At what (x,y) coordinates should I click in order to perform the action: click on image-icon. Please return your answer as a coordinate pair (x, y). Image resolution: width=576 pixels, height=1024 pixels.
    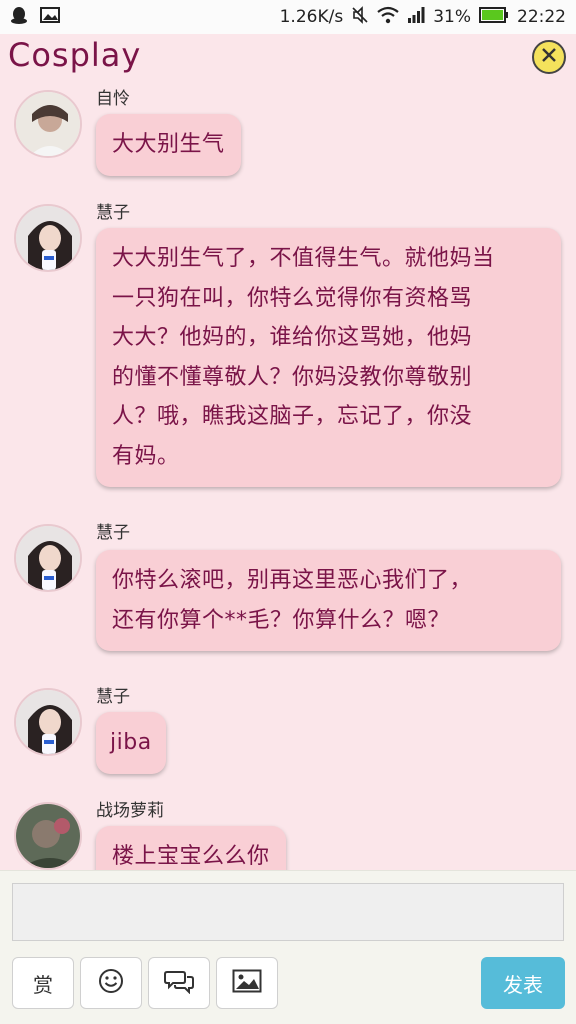
    Looking at the image, I should click on (50, 17).